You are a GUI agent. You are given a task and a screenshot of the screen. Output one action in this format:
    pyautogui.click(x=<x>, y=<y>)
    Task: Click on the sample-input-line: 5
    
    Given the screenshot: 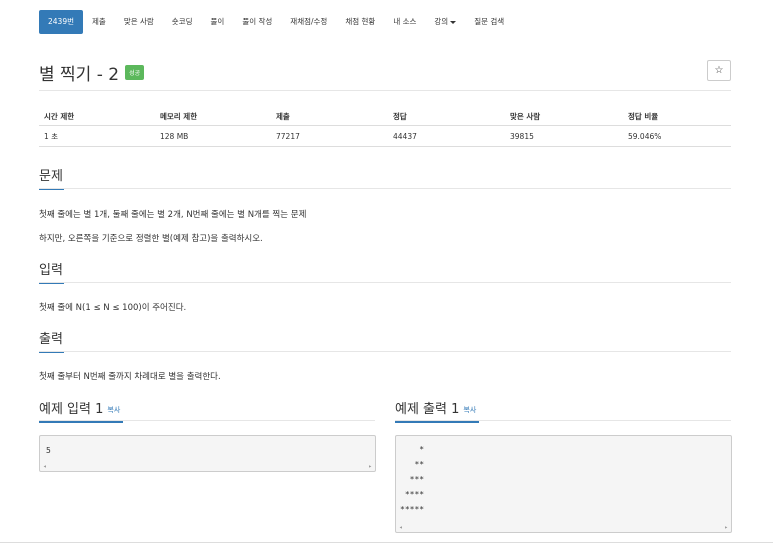 What is the action you would take?
    pyautogui.click(x=48, y=450)
    